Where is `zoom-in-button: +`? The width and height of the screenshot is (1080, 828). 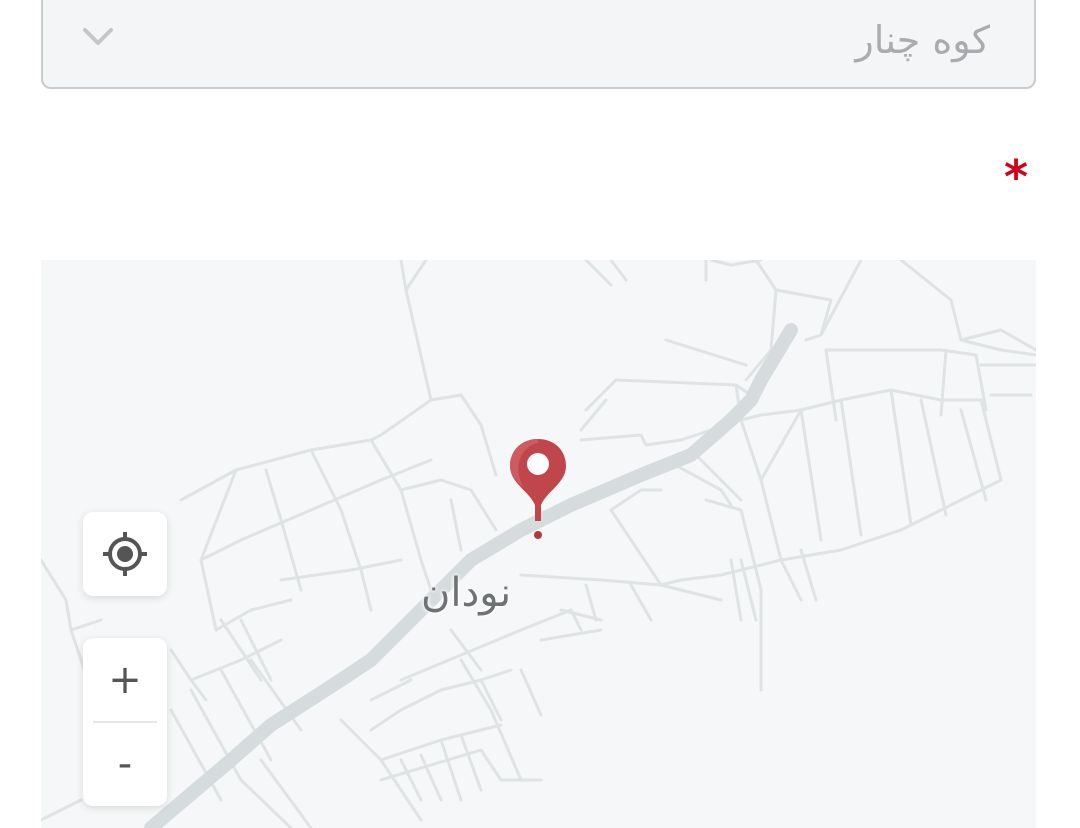 zoom-in-button: + is located at coordinates (125, 680).